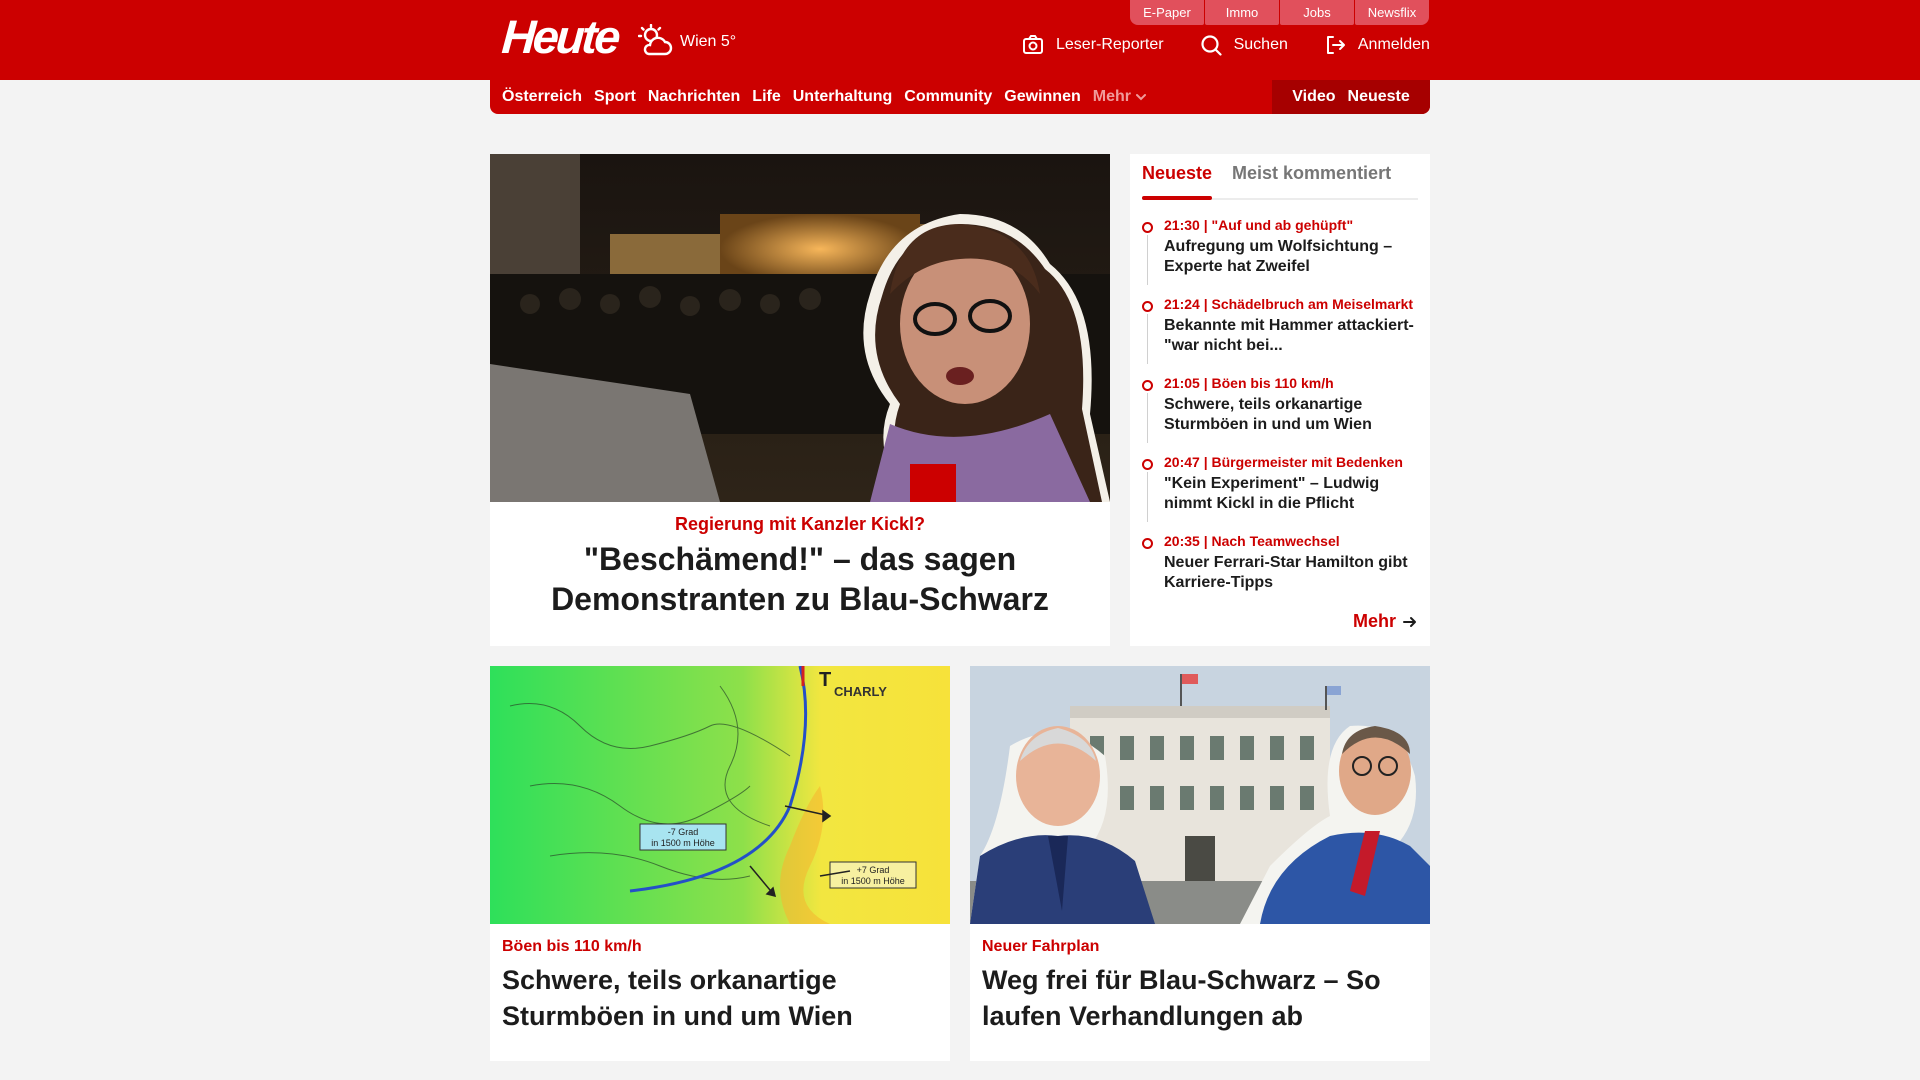  What do you see at coordinates (1317, 12) in the screenshot?
I see `service-link-jobs: Jobs` at bounding box center [1317, 12].